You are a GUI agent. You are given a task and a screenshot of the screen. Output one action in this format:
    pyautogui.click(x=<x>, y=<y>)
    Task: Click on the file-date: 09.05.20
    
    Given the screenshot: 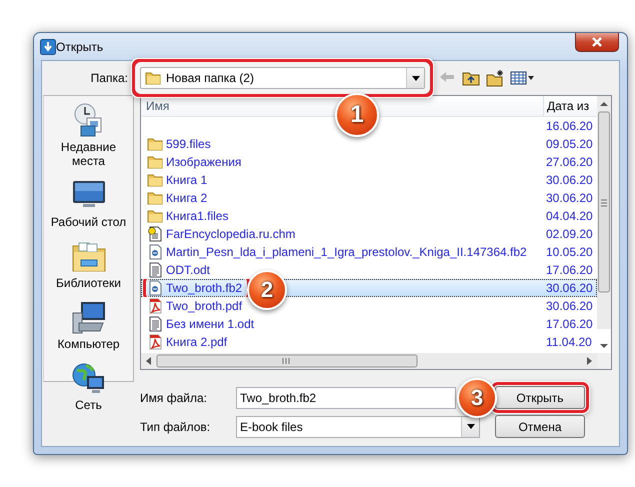 What is the action you would take?
    pyautogui.click(x=569, y=144)
    